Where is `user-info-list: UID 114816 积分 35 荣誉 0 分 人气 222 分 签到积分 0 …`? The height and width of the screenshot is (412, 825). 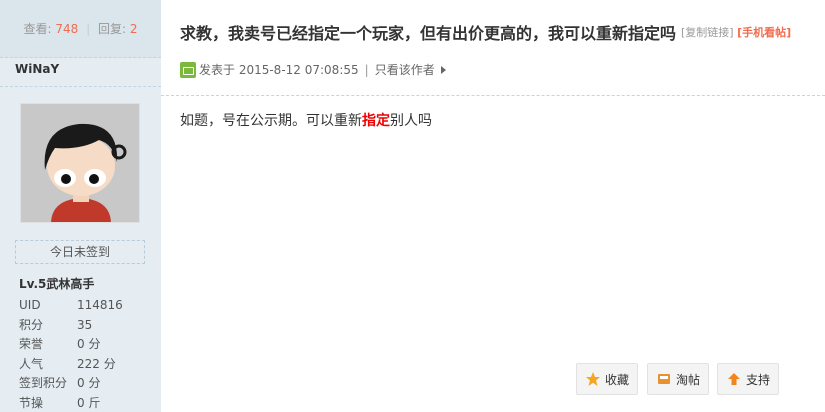
user-info-list: UID 114816 积分 35 荣誉 0 分 人气 222 分 签到积分 0 … is located at coordinates (84, 354).